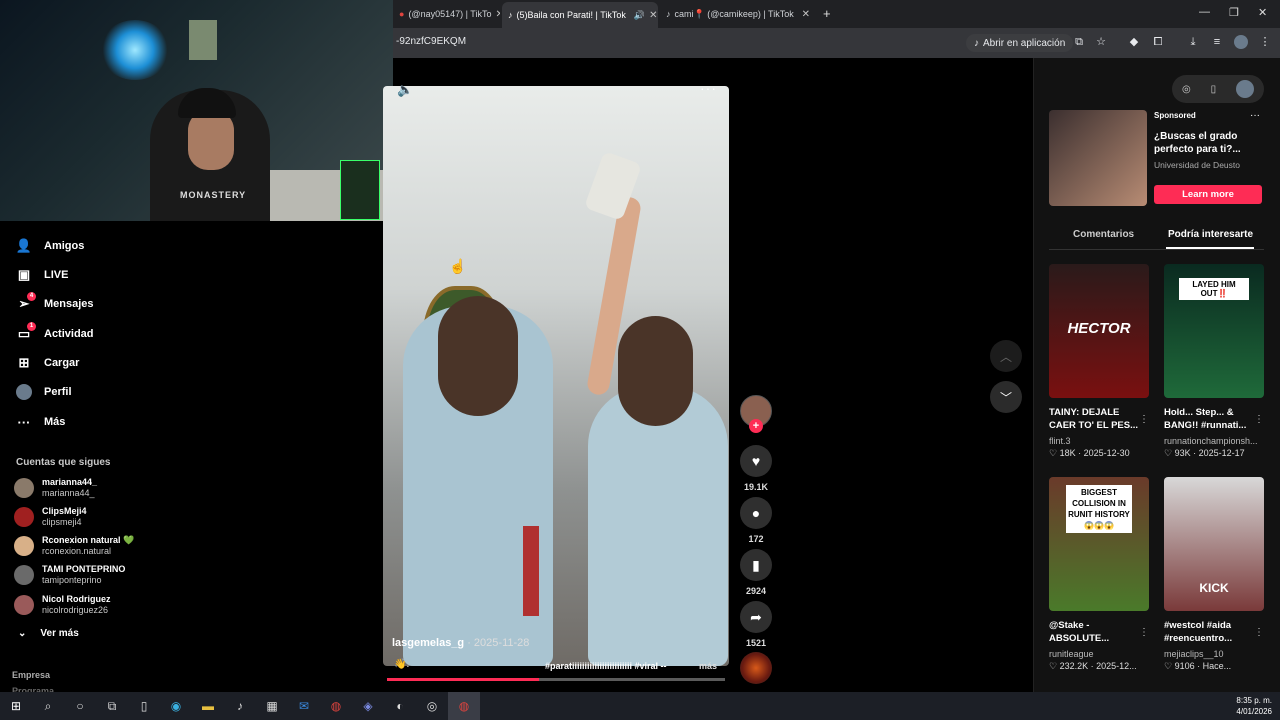  I want to click on footer-link-company: Empresa, so click(31, 675).